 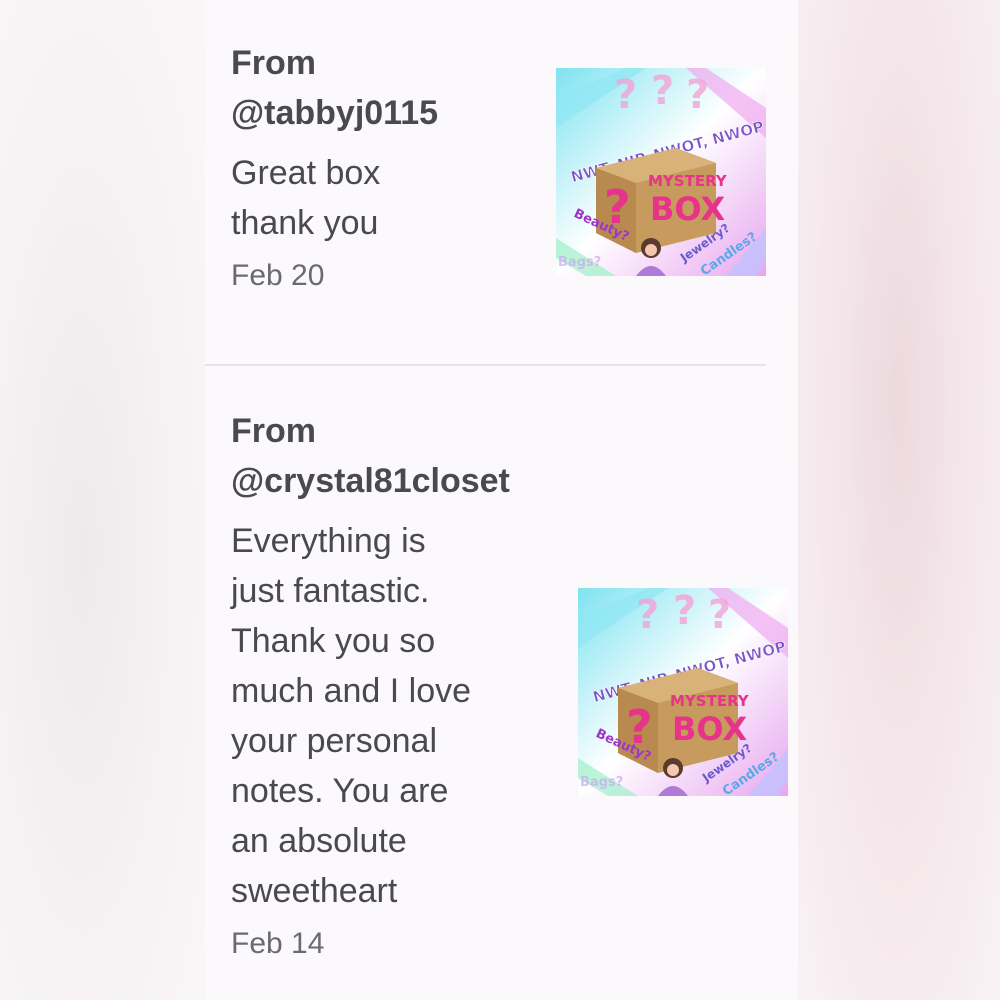 What do you see at coordinates (334, 198) in the screenshot?
I see `review-message: Great box thank you` at bounding box center [334, 198].